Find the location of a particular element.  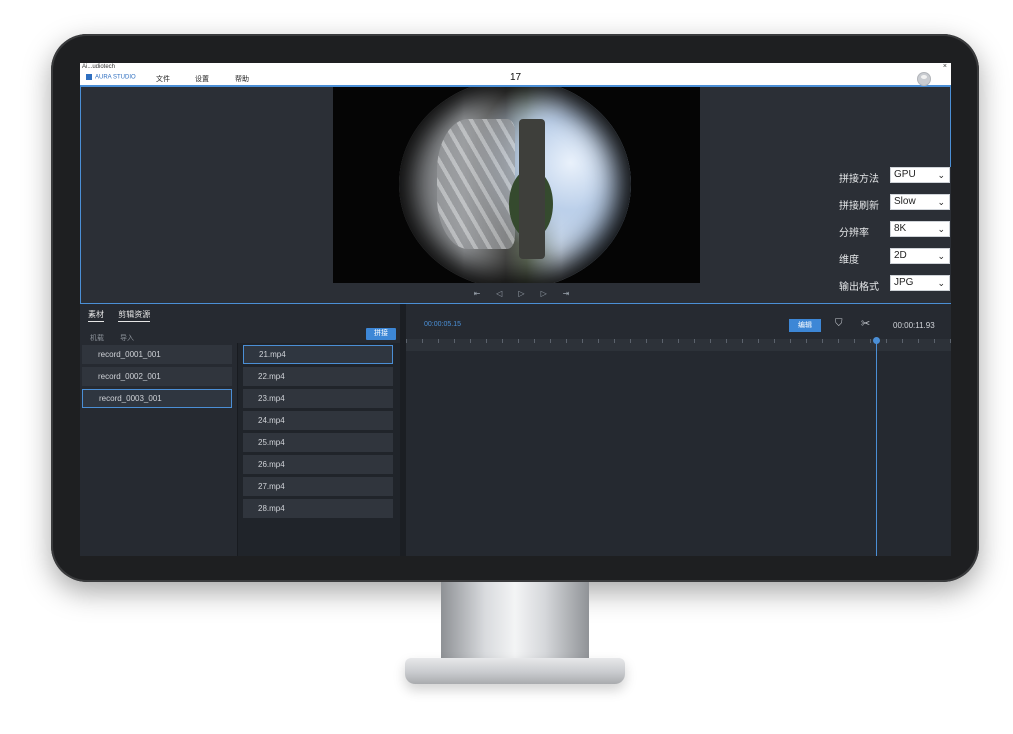

library-tabs: 素材 剪辑资源 is located at coordinates (125, 315).